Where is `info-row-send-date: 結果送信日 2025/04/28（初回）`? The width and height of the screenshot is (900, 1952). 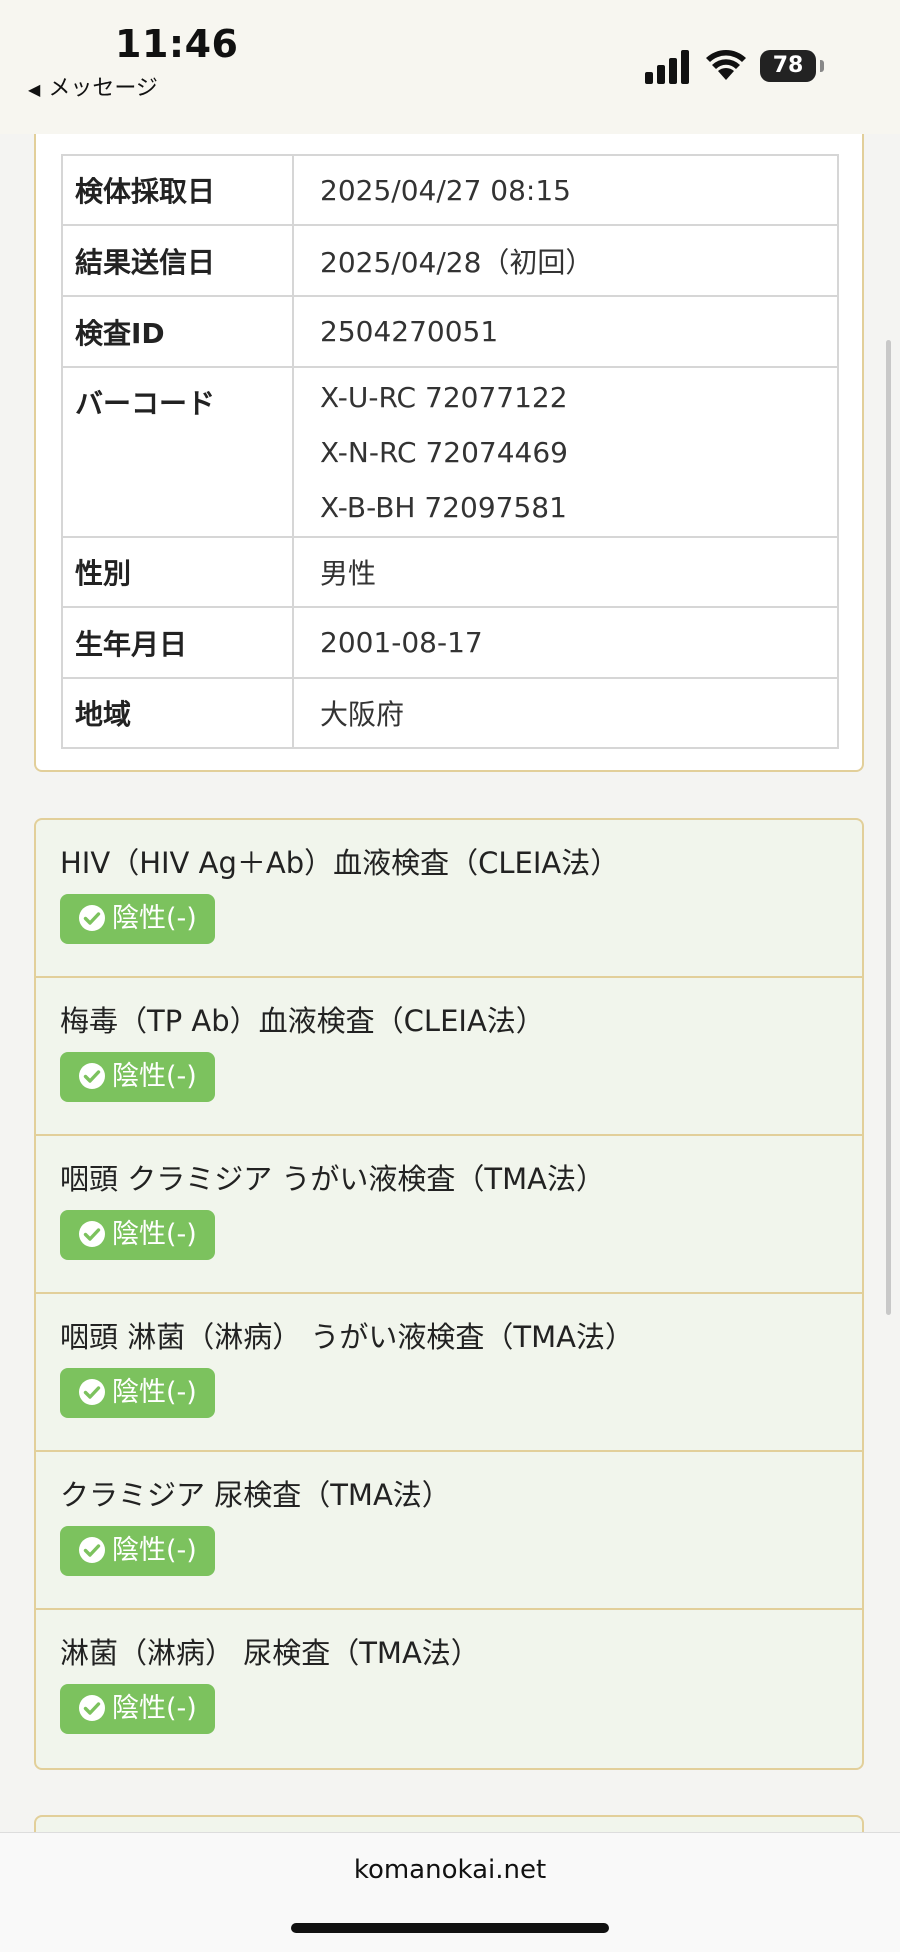
info-row-send-date: 結果送信日 2025/04/28（初回） is located at coordinates (450, 260).